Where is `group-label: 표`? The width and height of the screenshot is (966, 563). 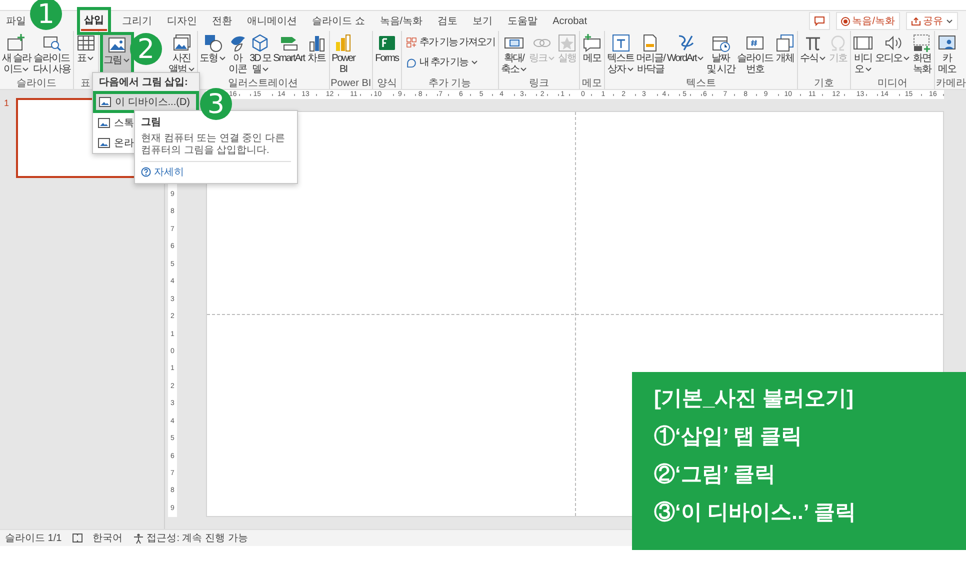 group-label: 표 is located at coordinates (86, 83).